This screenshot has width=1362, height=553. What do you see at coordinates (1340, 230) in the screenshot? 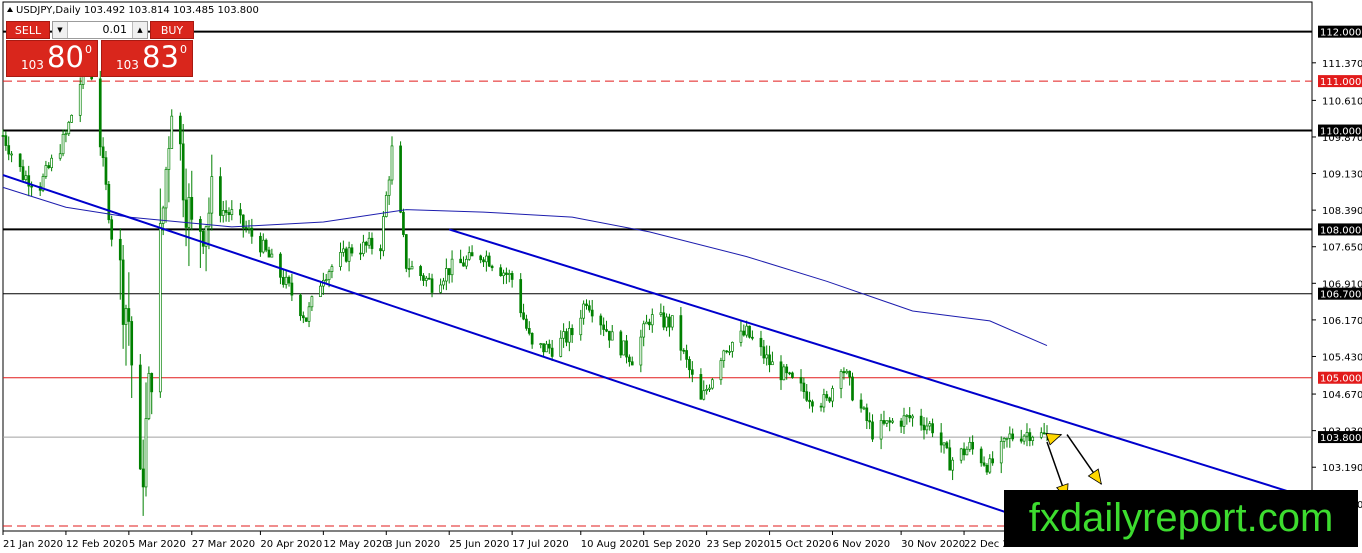
I see `level-label: 108.000` at bounding box center [1340, 230].